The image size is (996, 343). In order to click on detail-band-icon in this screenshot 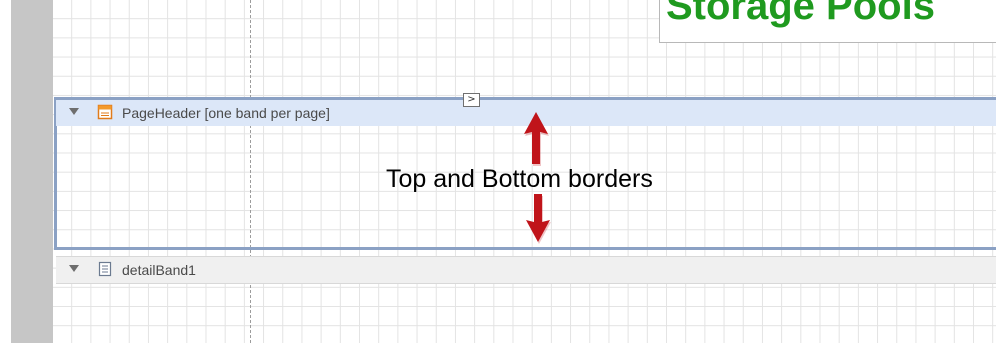, I will do `click(105, 269)`.